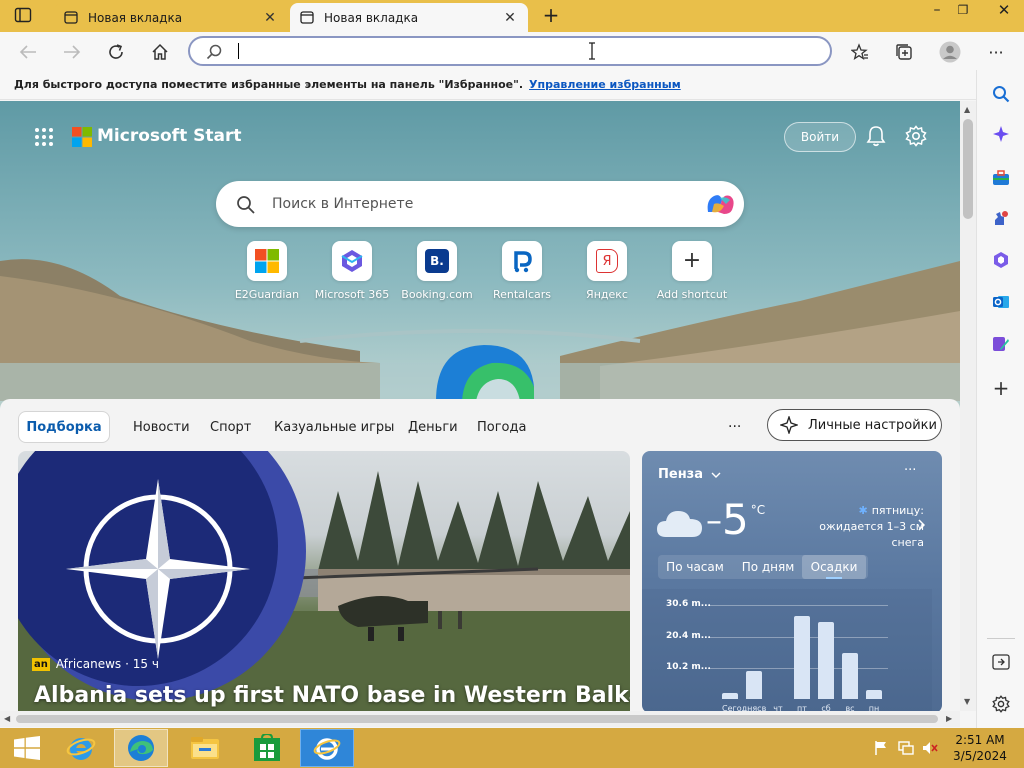 Image resolution: width=1024 pixels, height=768 pixels. What do you see at coordinates (1004, 11) in the screenshot?
I see `close-window-icon: ✕` at bounding box center [1004, 11].